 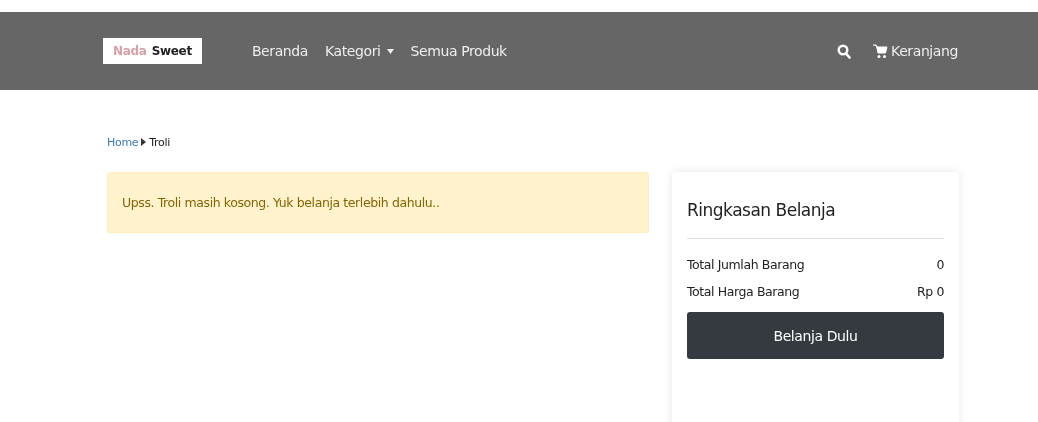 What do you see at coordinates (930, 291) in the screenshot?
I see `summary-value: Rp 0` at bounding box center [930, 291].